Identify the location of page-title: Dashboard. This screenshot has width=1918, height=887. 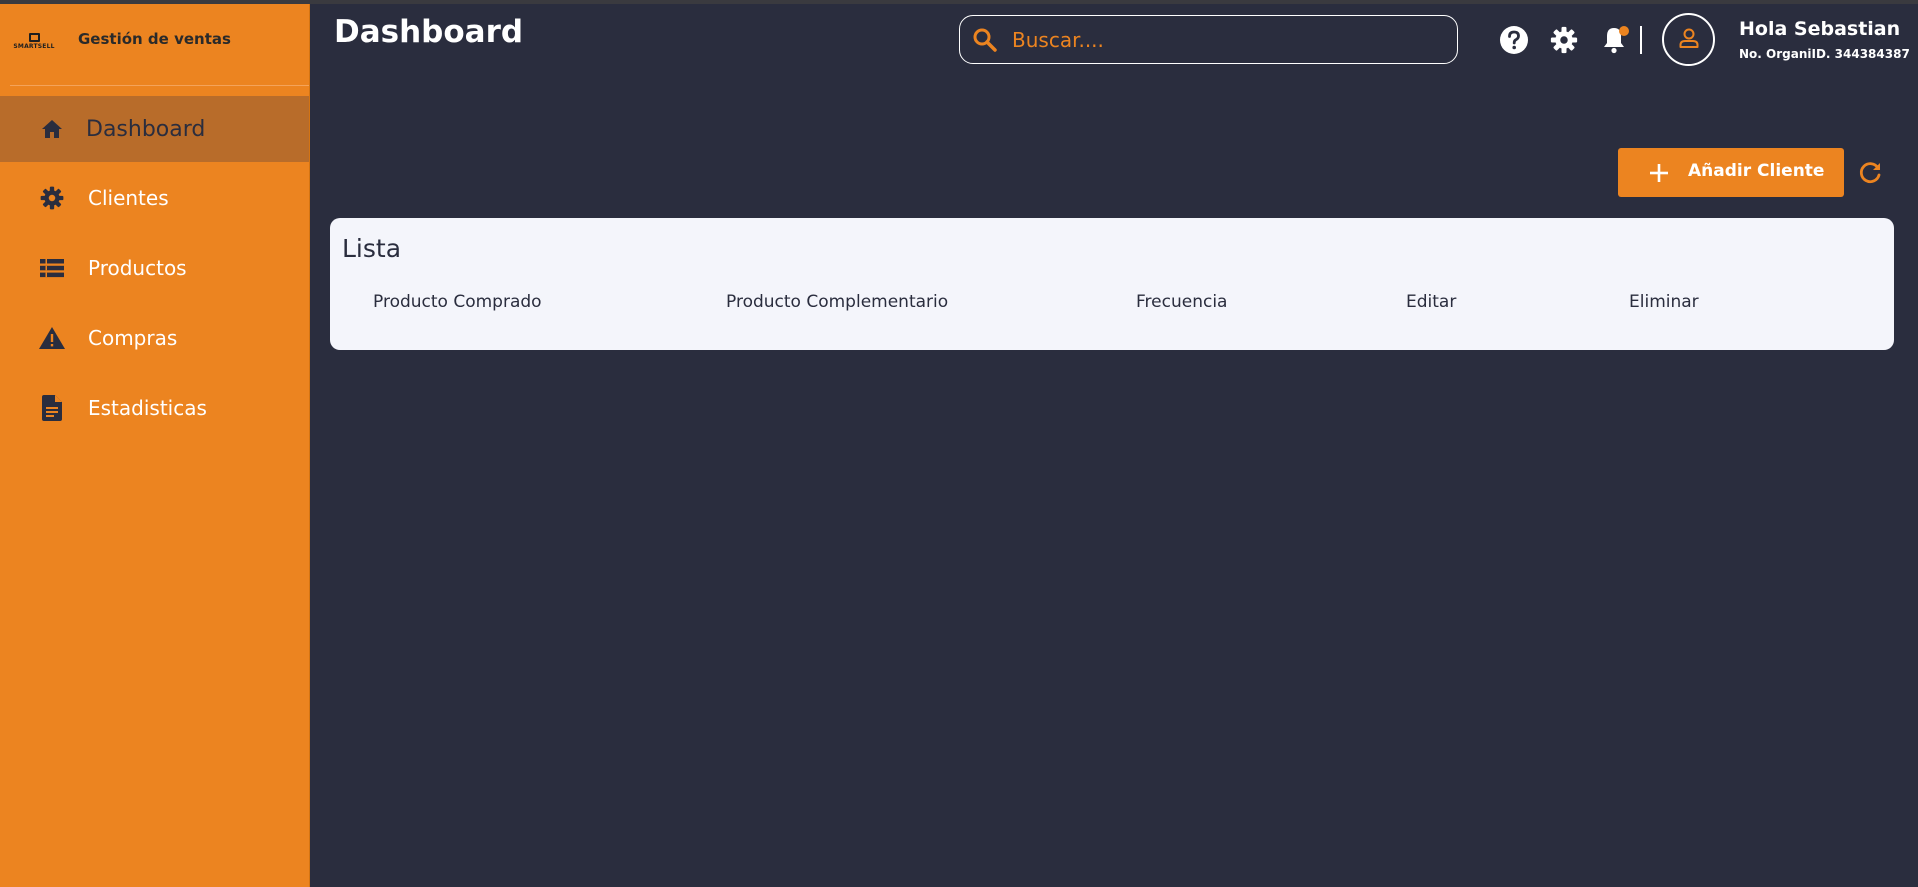
(429, 32).